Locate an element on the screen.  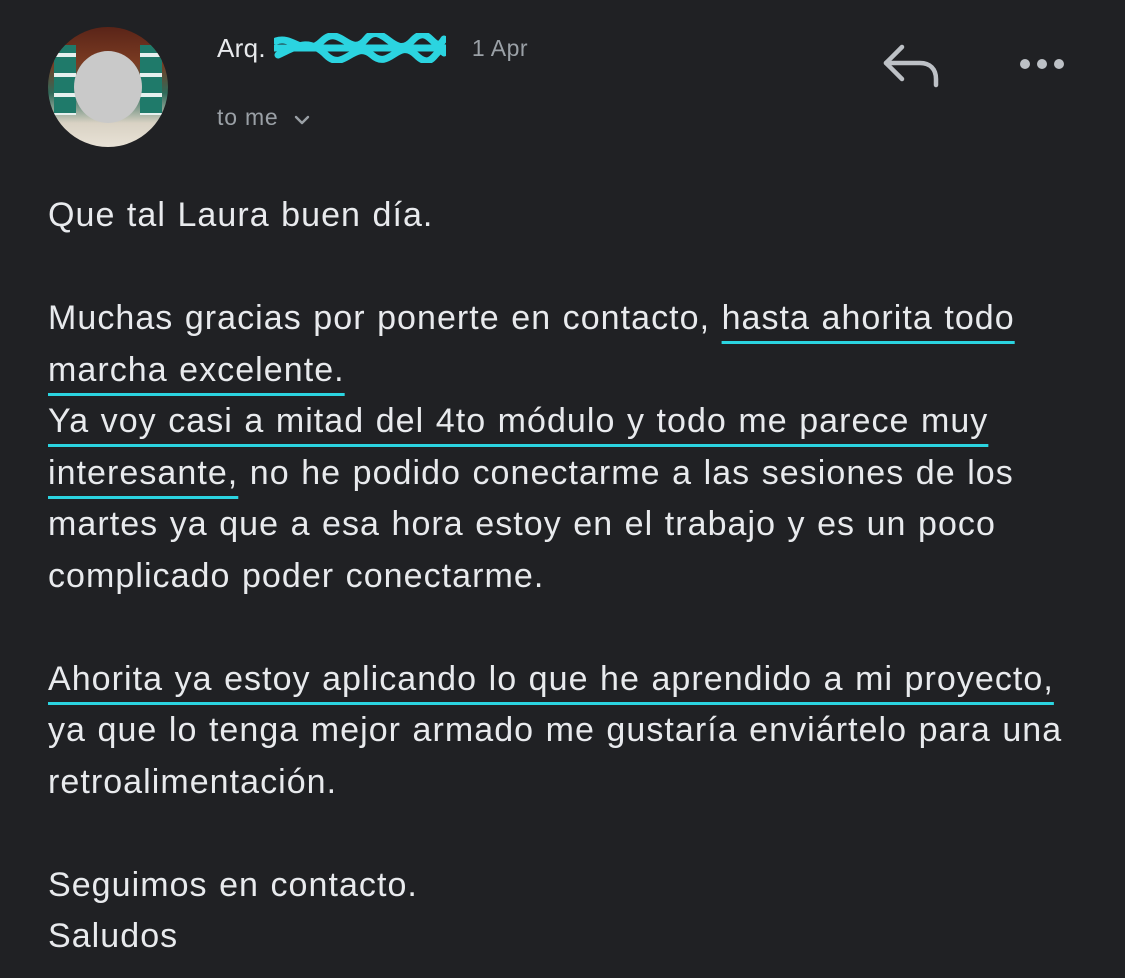
reply-icon is located at coordinates (911, 66).